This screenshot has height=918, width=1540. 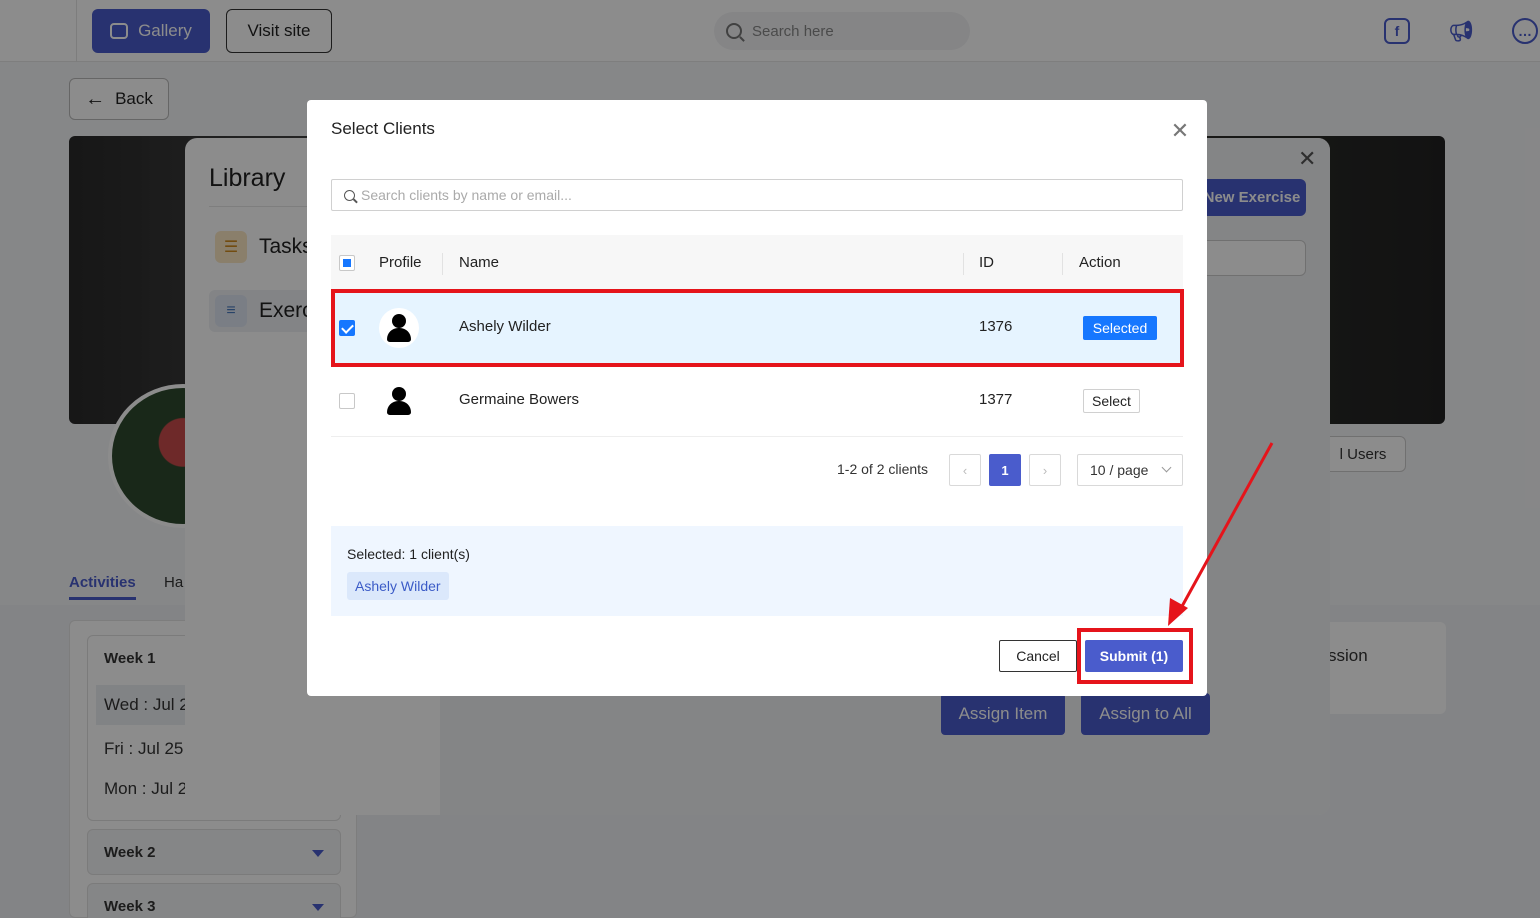 I want to click on column-profile: Profile, so click(x=400, y=262).